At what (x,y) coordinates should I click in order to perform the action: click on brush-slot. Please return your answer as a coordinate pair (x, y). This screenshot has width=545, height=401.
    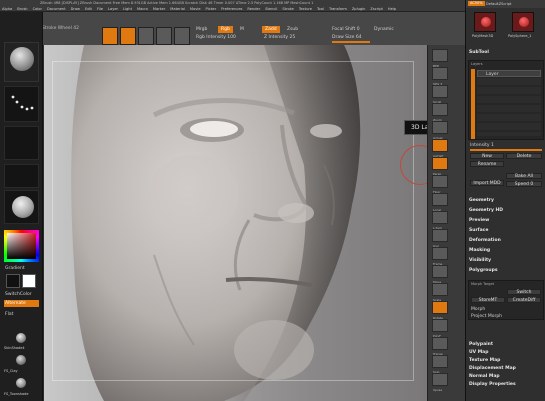
    Looking at the image, I should click on (21, 62).